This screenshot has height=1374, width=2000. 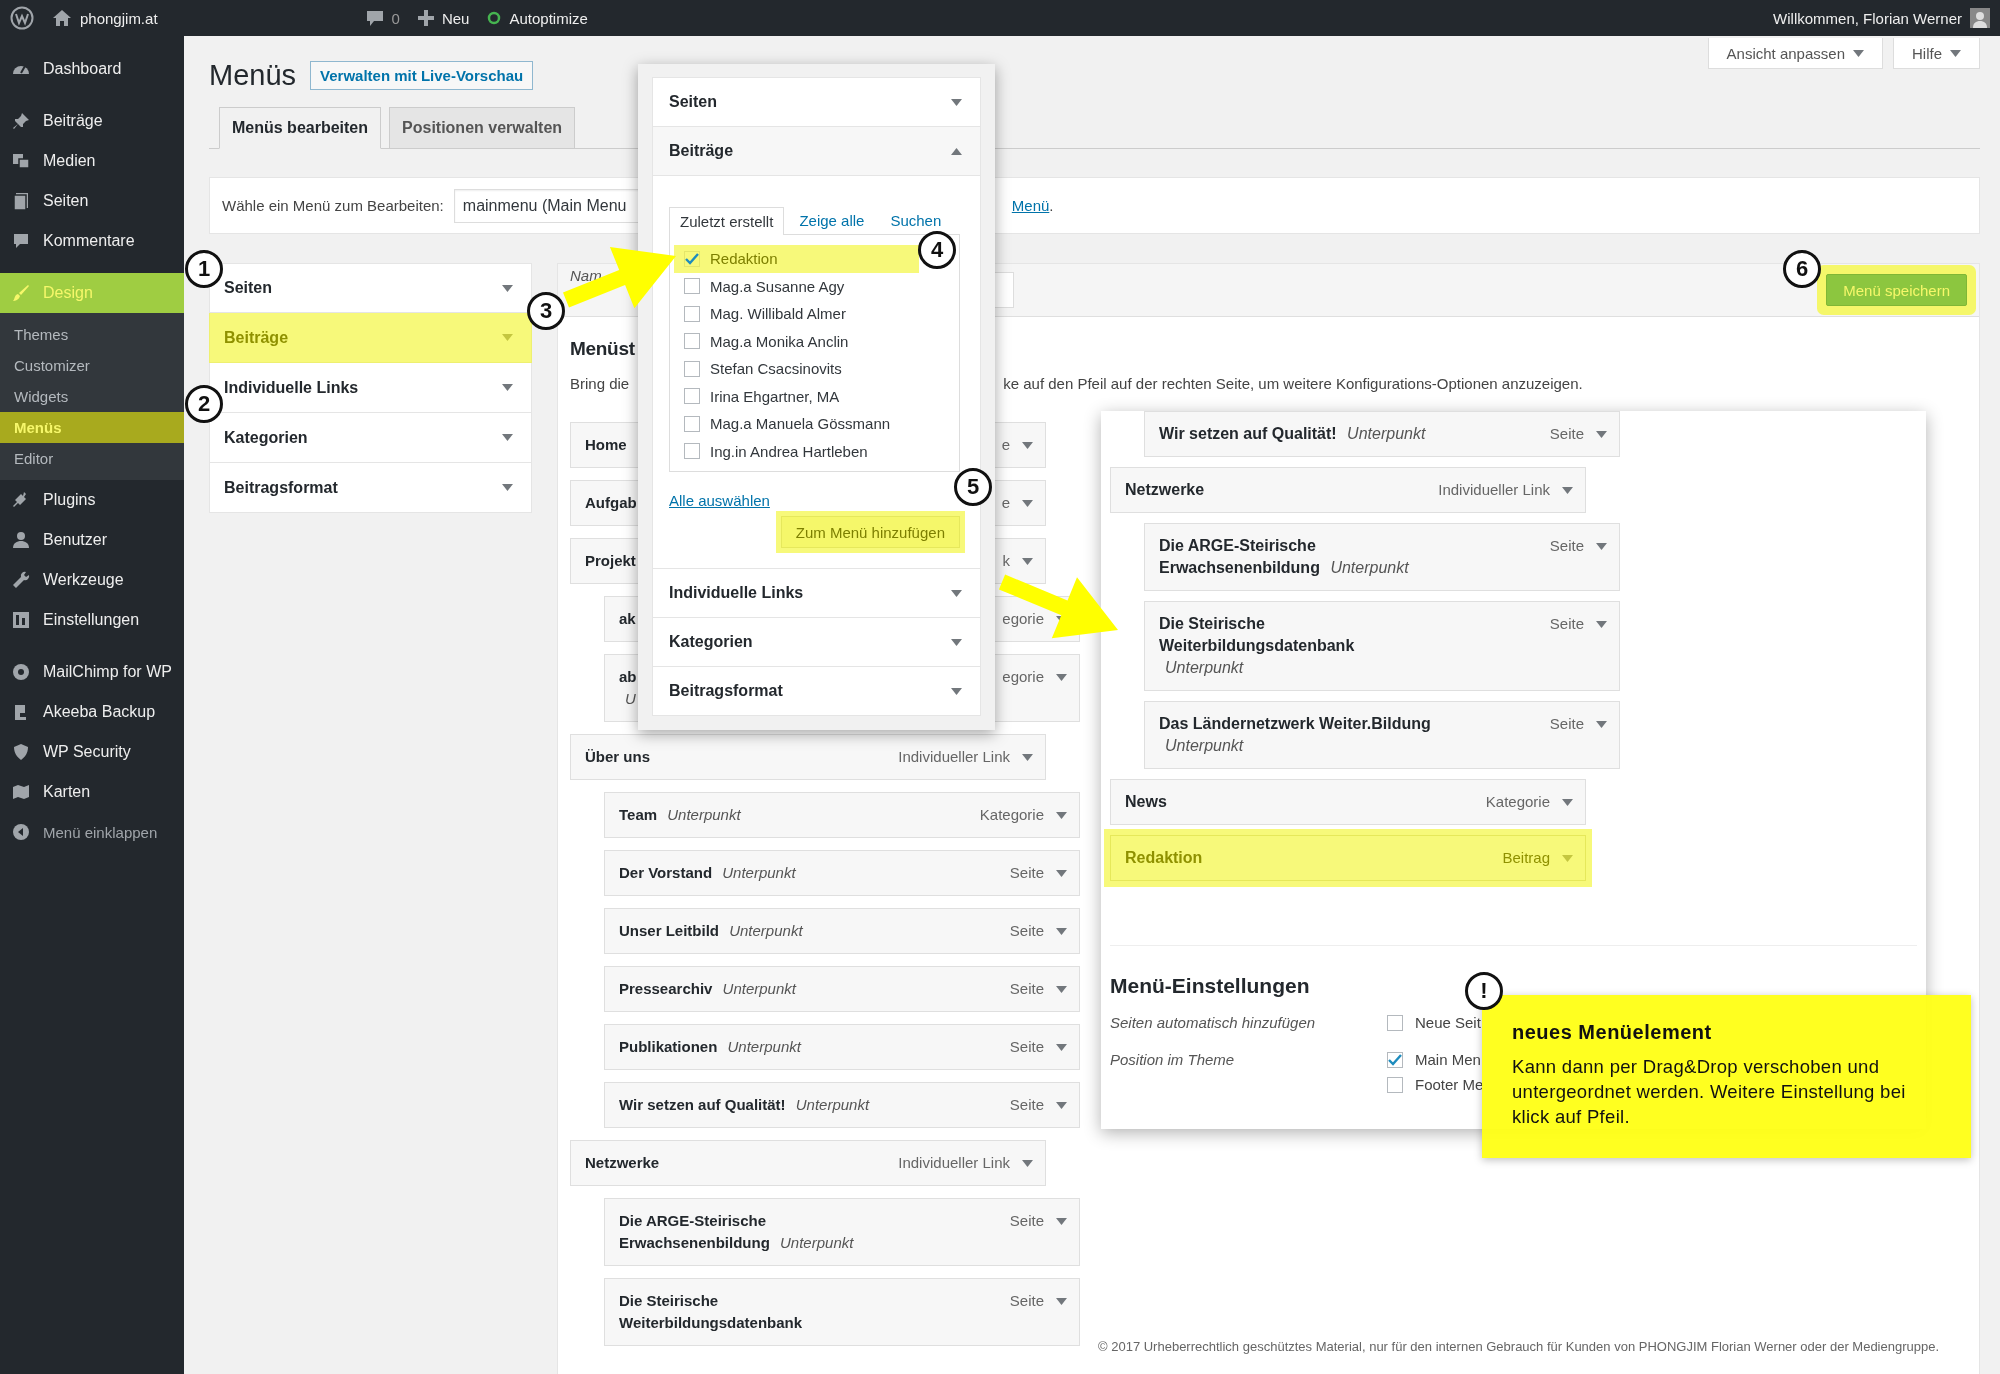 What do you see at coordinates (204, 404) in the screenshot?
I see `step-marker: 2` at bounding box center [204, 404].